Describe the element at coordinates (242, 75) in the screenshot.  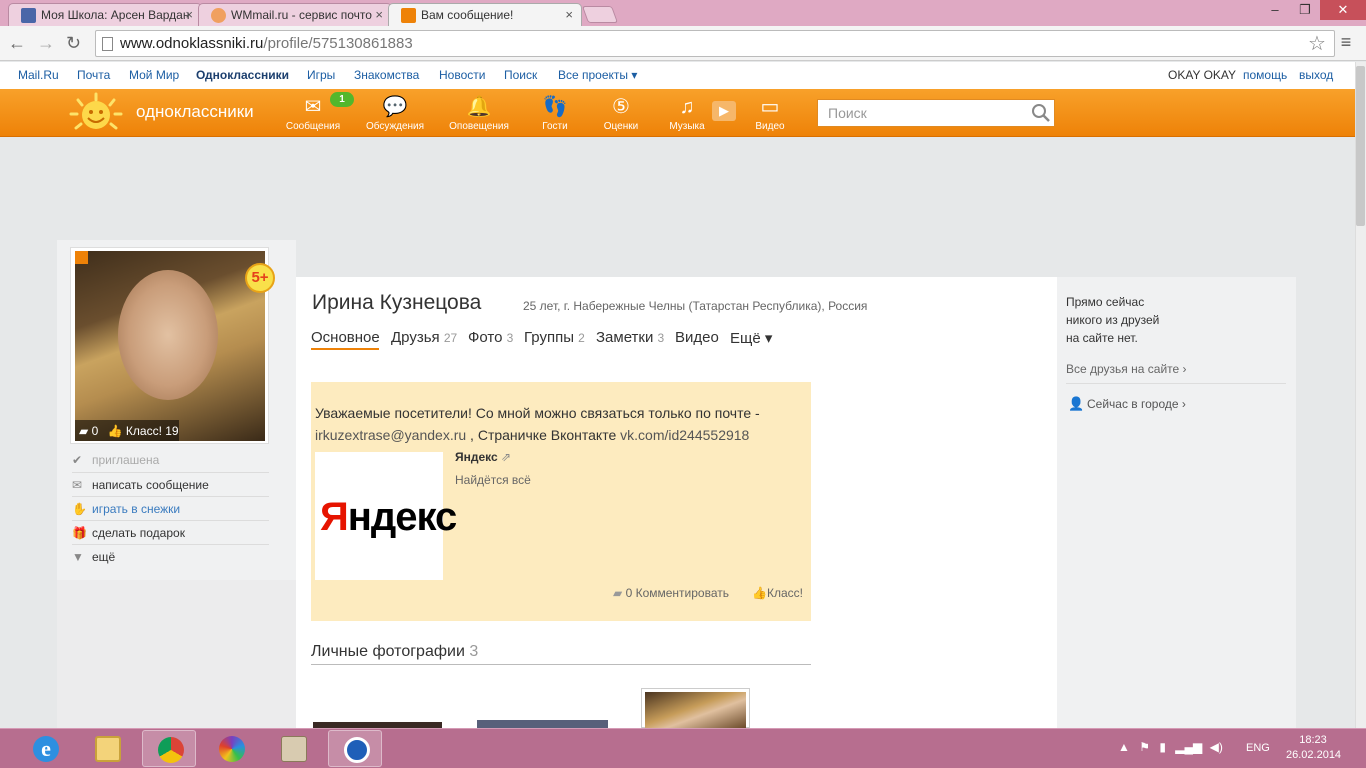
I see `portal-link-odnoklassniki: Одноклассники` at that location.